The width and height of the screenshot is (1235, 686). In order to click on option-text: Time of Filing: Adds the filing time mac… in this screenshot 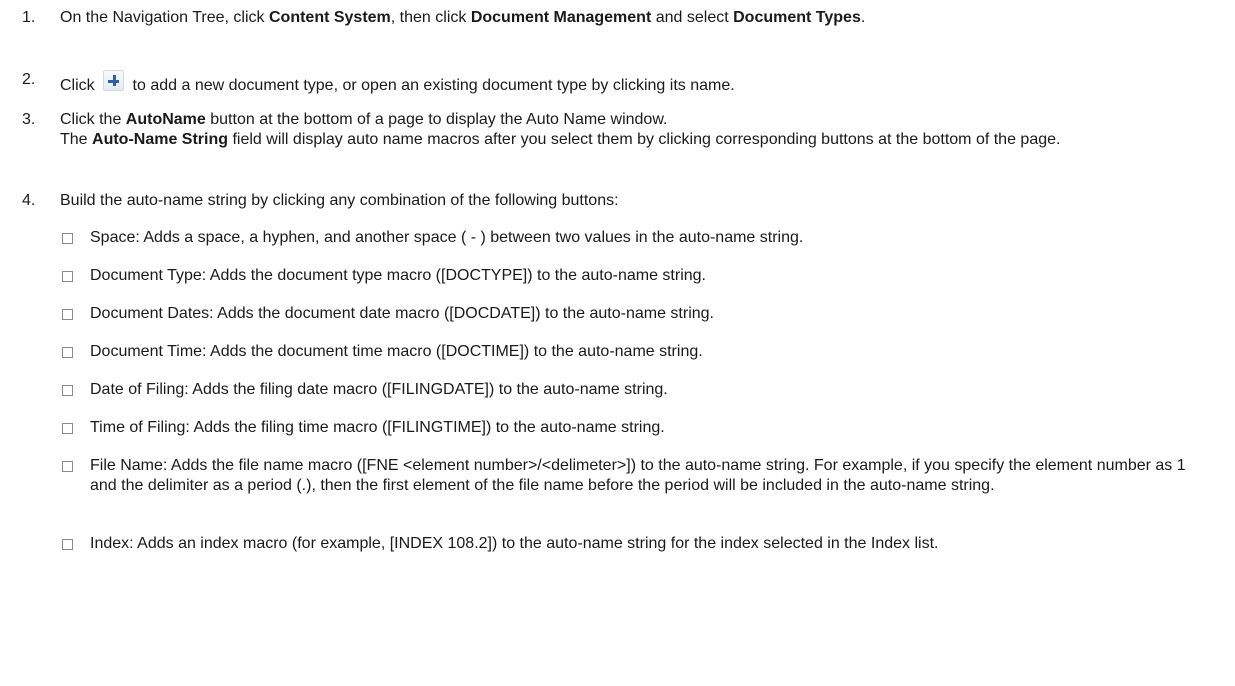, I will do `click(377, 427)`.